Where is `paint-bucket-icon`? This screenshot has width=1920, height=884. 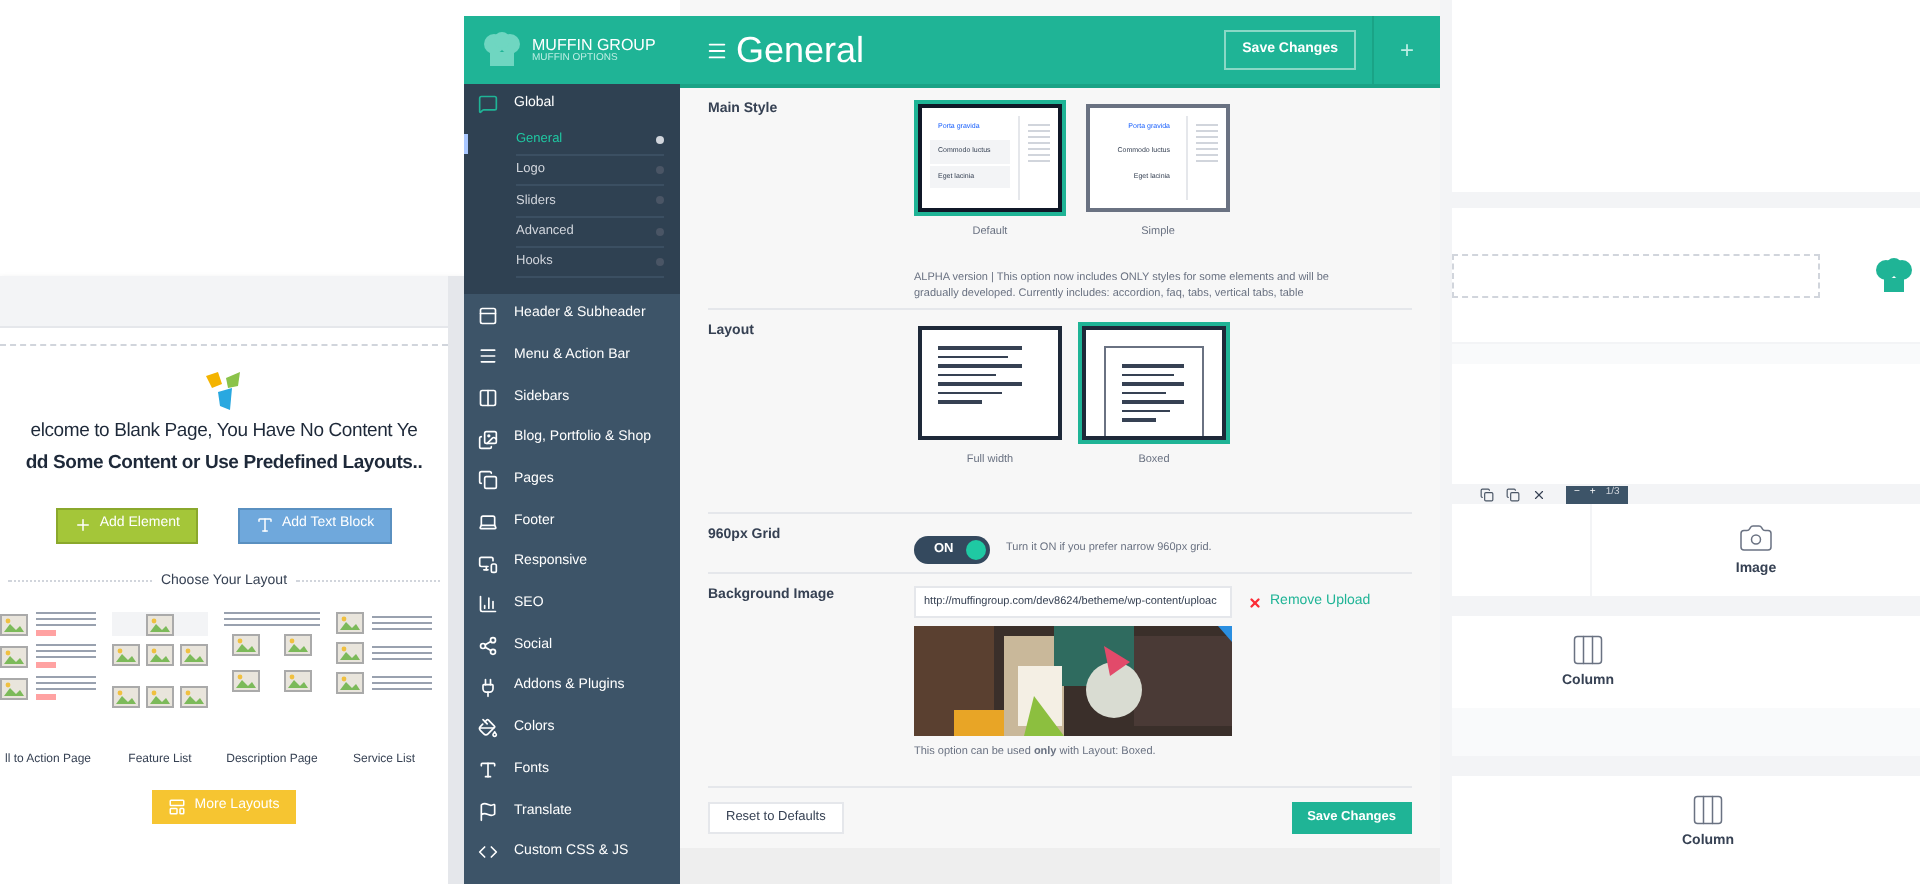 paint-bucket-icon is located at coordinates (488, 728).